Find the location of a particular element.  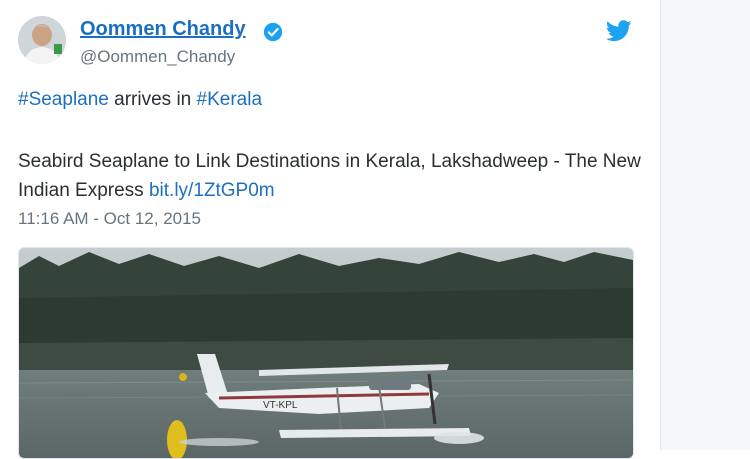

hashtag-seaplane-link: #Seaplane is located at coordinates (63, 99).